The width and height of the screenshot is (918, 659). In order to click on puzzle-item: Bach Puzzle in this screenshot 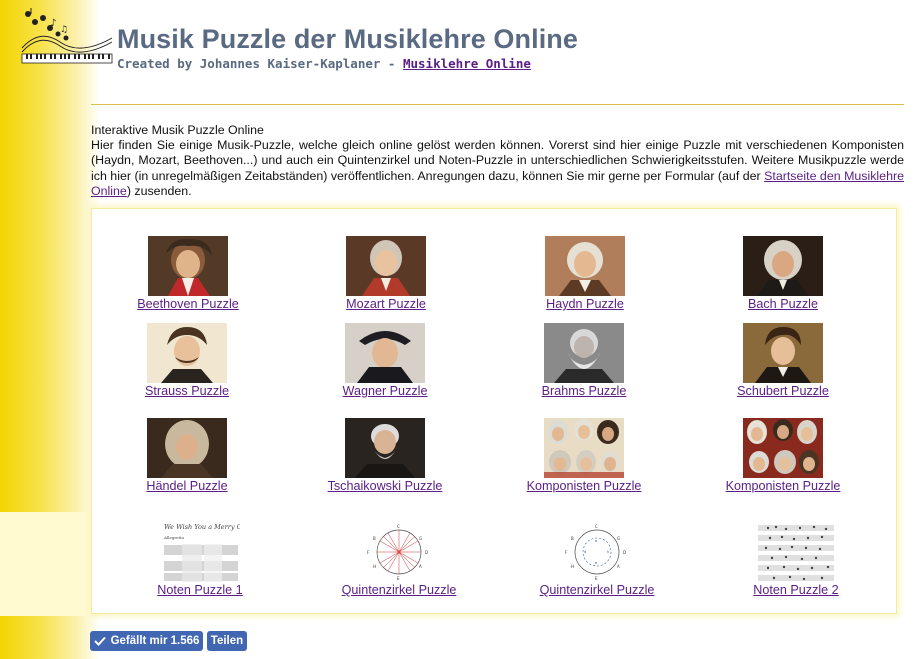, I will do `click(783, 273)`.